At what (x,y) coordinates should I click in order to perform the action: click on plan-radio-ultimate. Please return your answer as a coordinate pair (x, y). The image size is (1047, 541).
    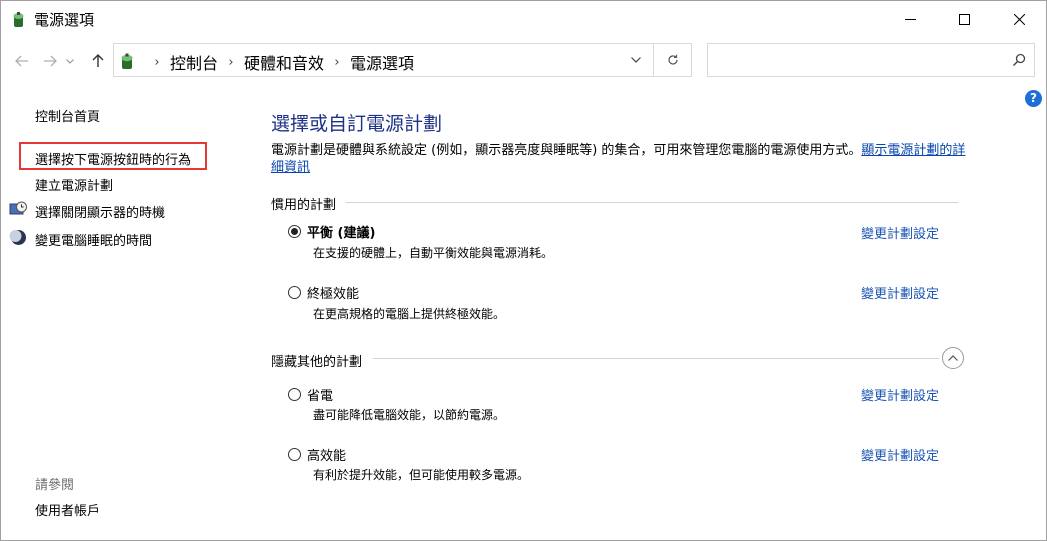
    Looking at the image, I should click on (294, 292).